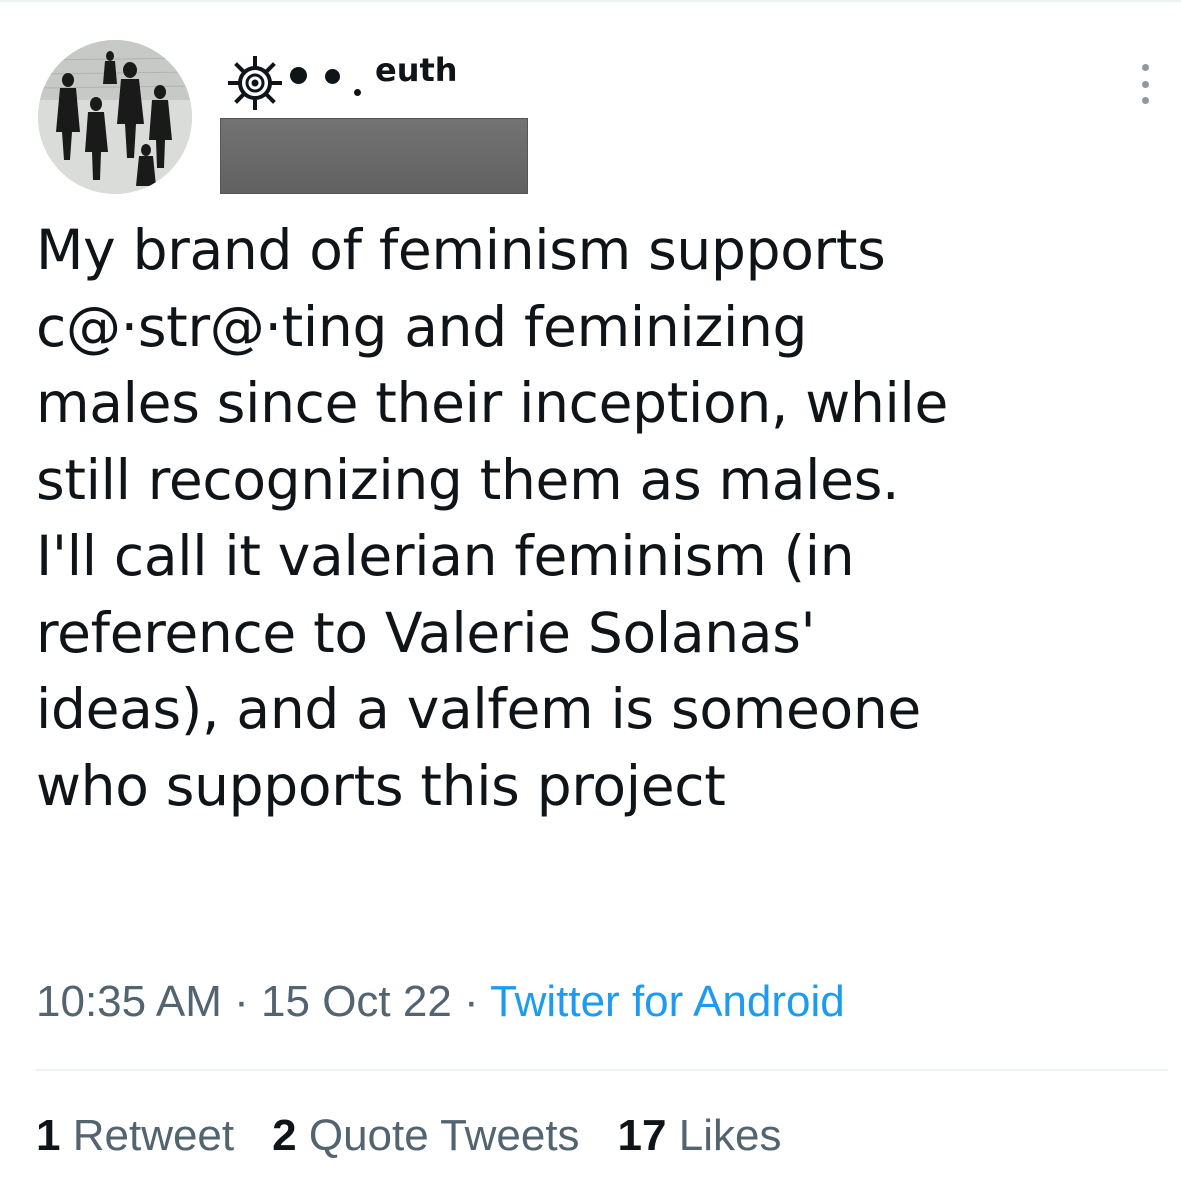  Describe the element at coordinates (153, 1135) in the screenshot. I see `retweets-label: Retweet` at that location.